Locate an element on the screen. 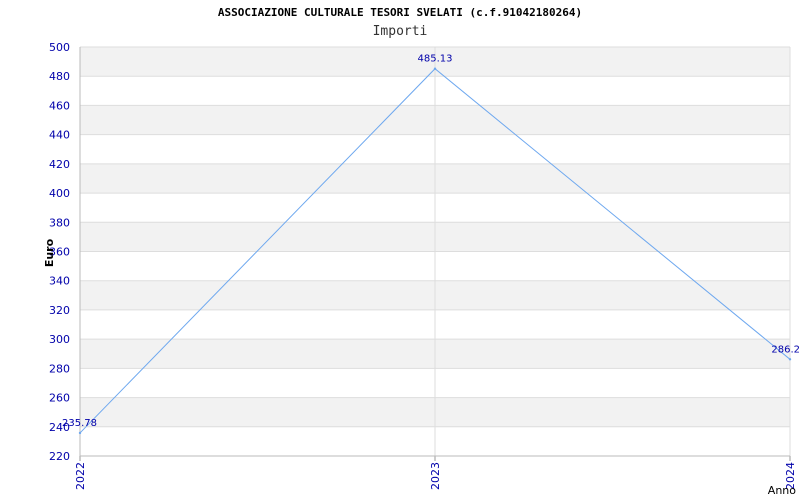 Image resolution: width=800 pixels, height=500 pixels. y-tick-label: 300 is located at coordinates (59, 339).